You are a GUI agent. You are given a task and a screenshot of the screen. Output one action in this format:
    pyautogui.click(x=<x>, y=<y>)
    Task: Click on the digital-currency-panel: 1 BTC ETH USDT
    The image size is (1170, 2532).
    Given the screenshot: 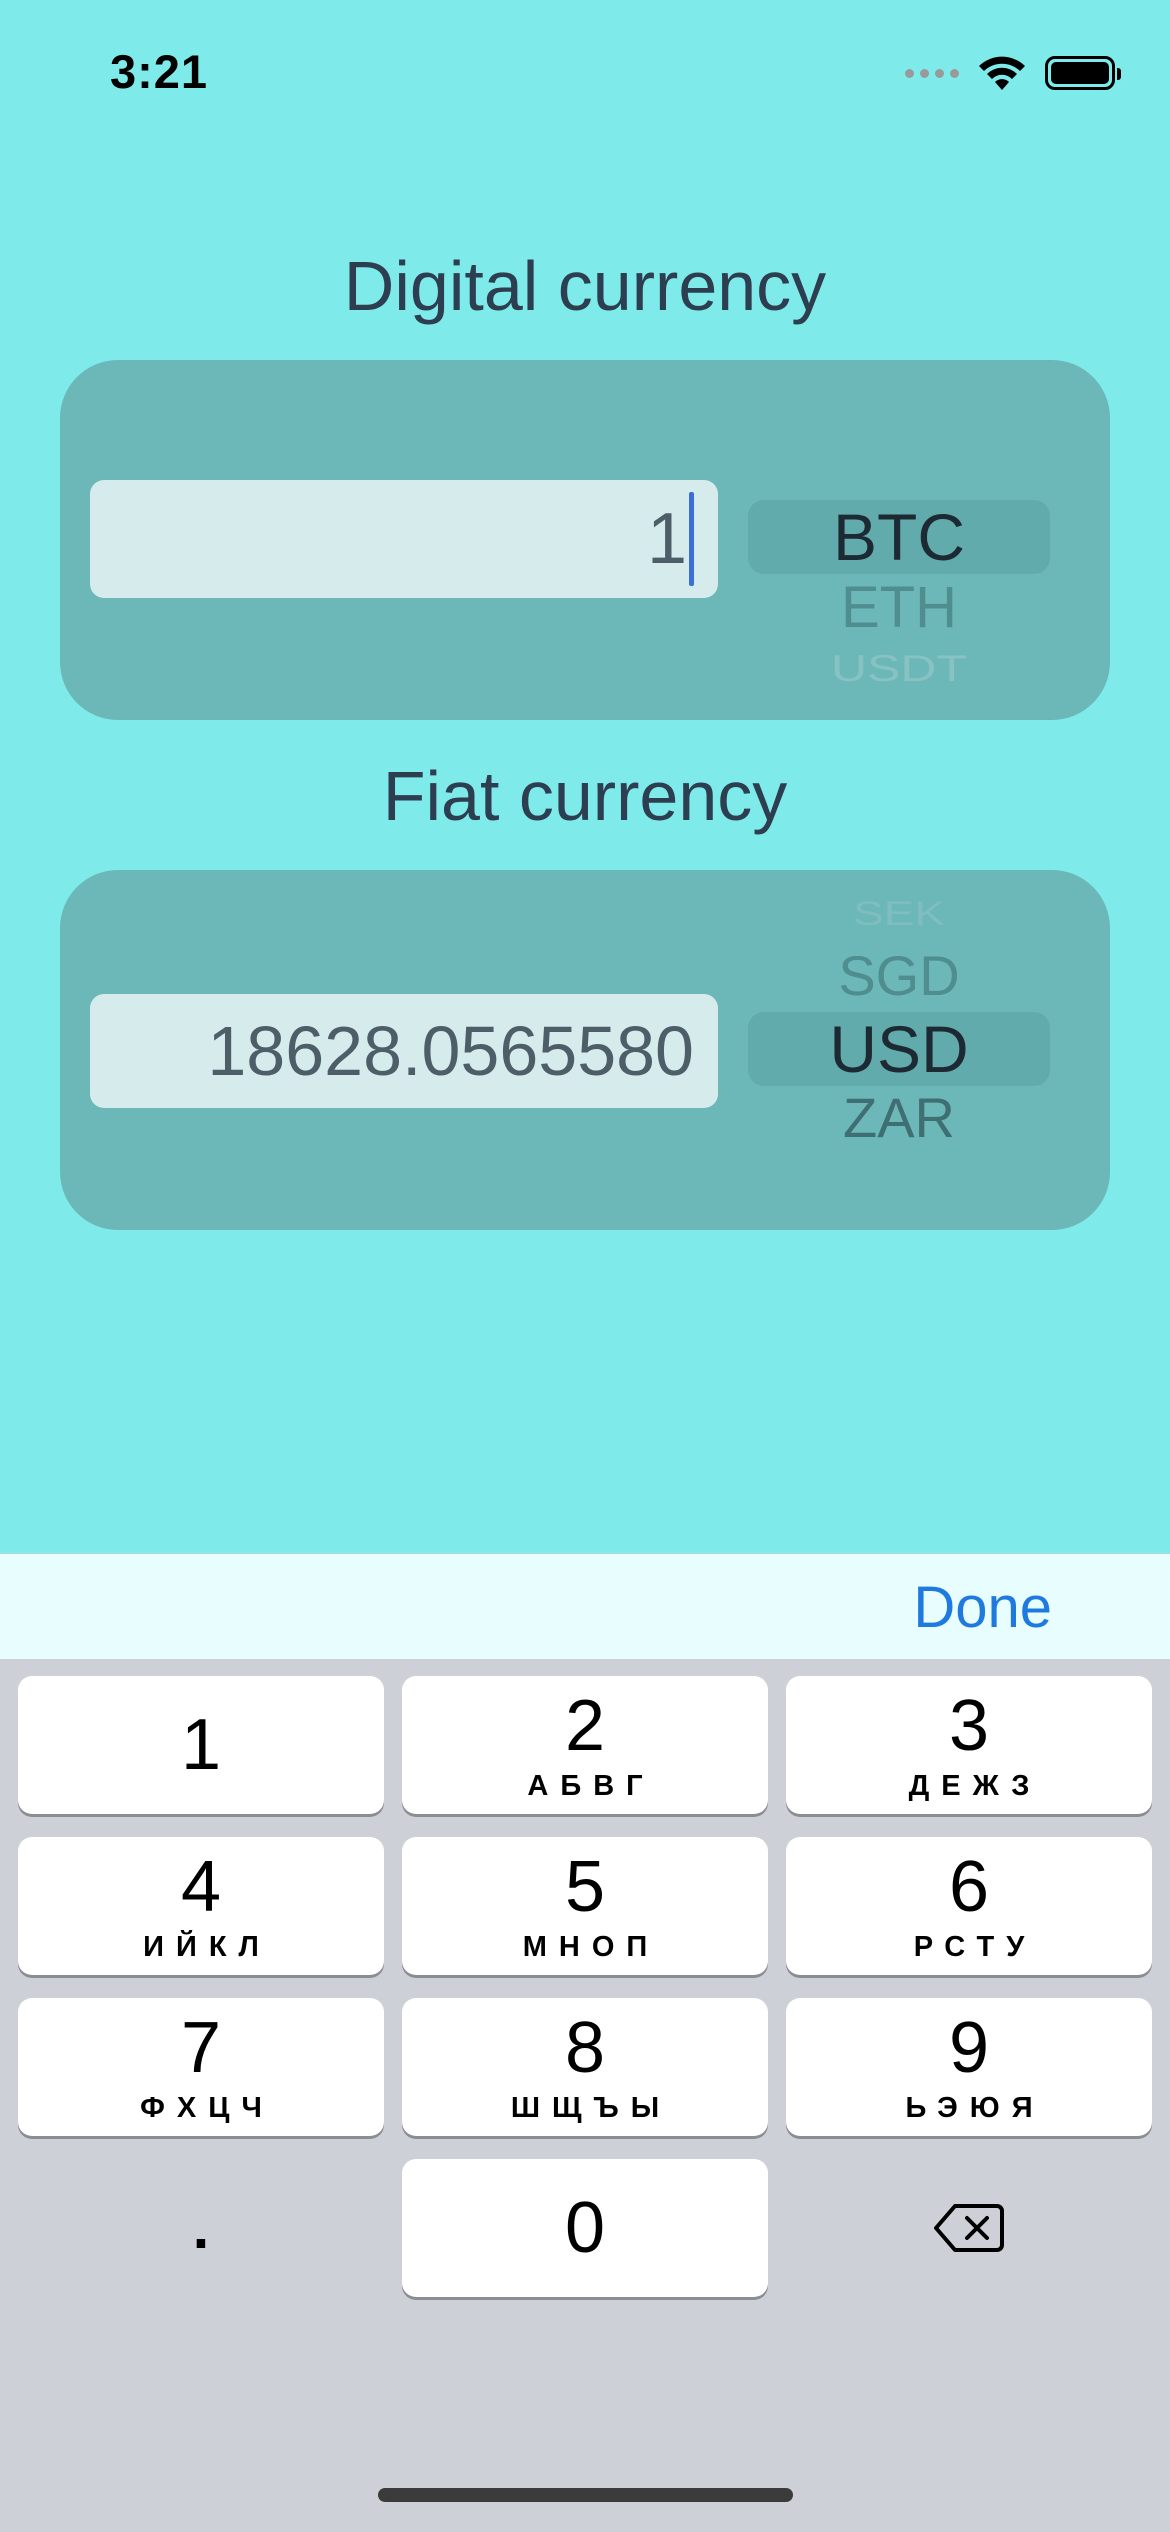 What is the action you would take?
    pyautogui.click(x=585, y=540)
    